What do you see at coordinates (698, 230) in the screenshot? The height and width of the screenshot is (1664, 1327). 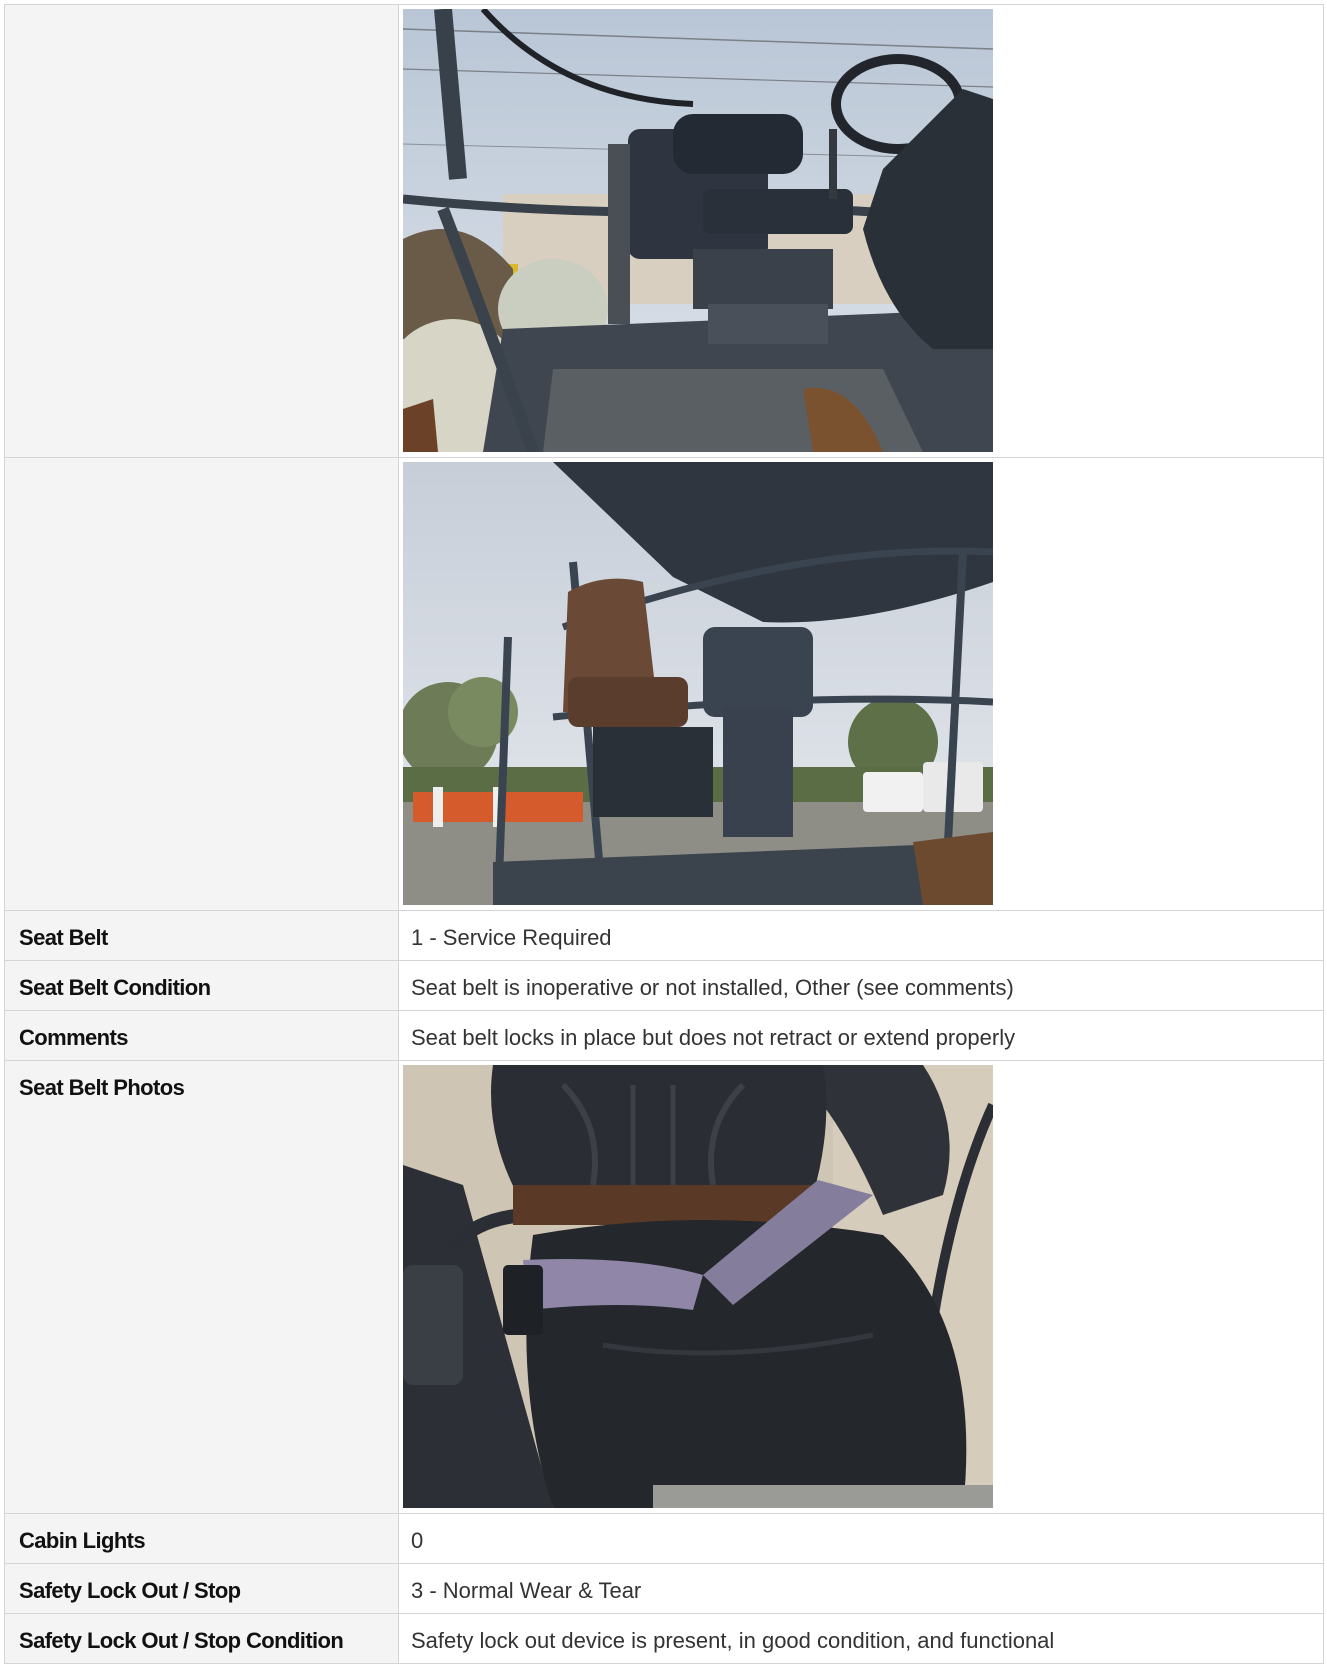 I see `seat-with-steering-wheel-photo` at bounding box center [698, 230].